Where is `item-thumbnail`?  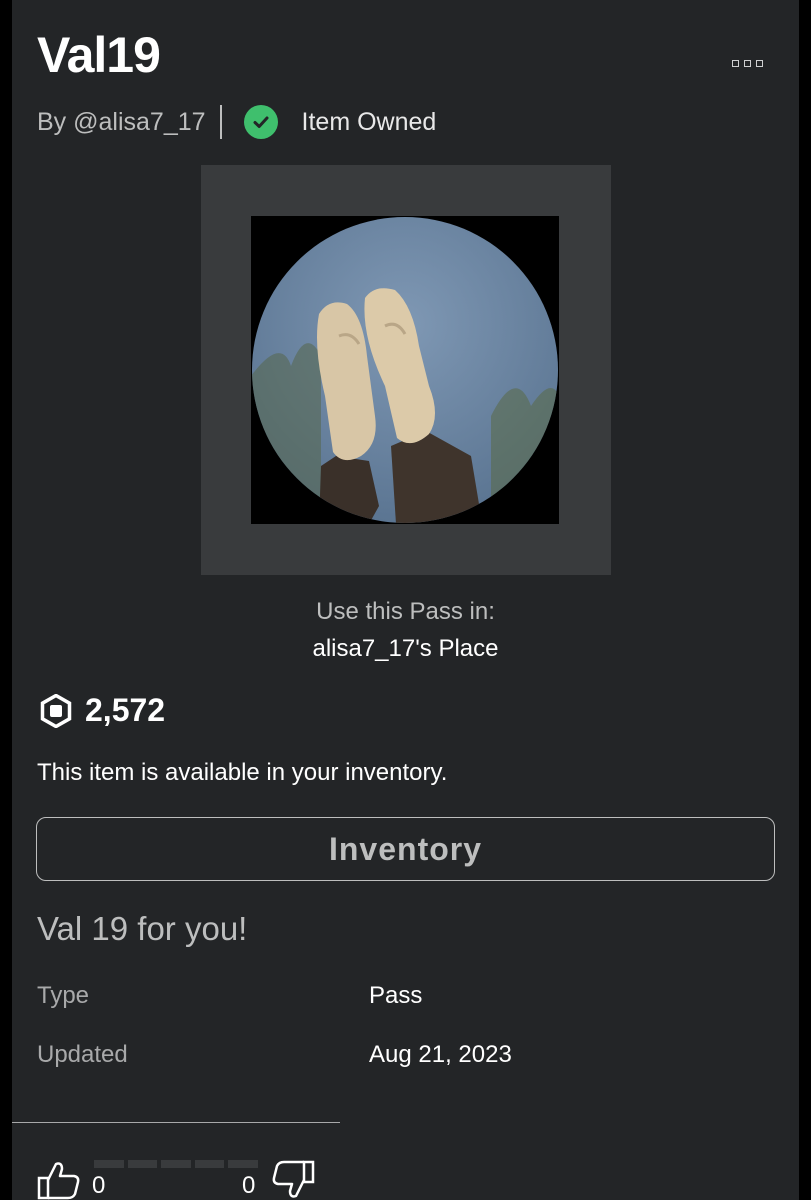 item-thumbnail is located at coordinates (405, 370).